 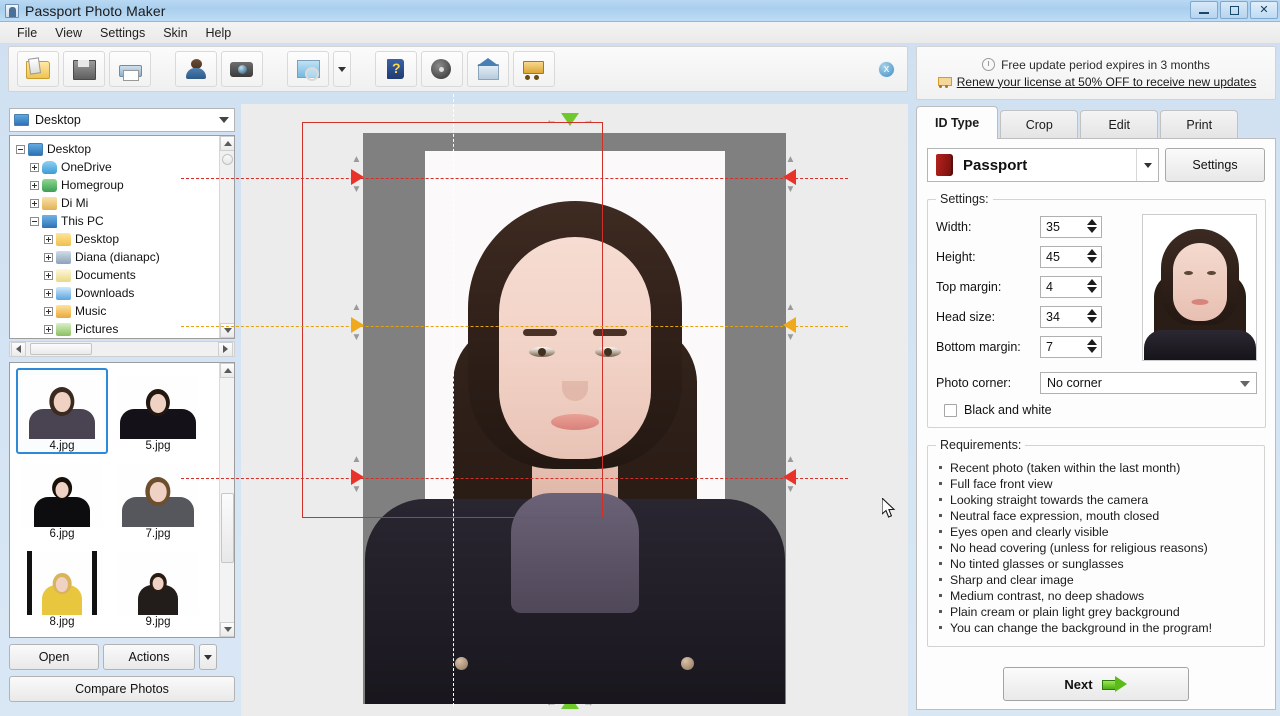 I want to click on next-button: Next, so click(x=1096, y=684).